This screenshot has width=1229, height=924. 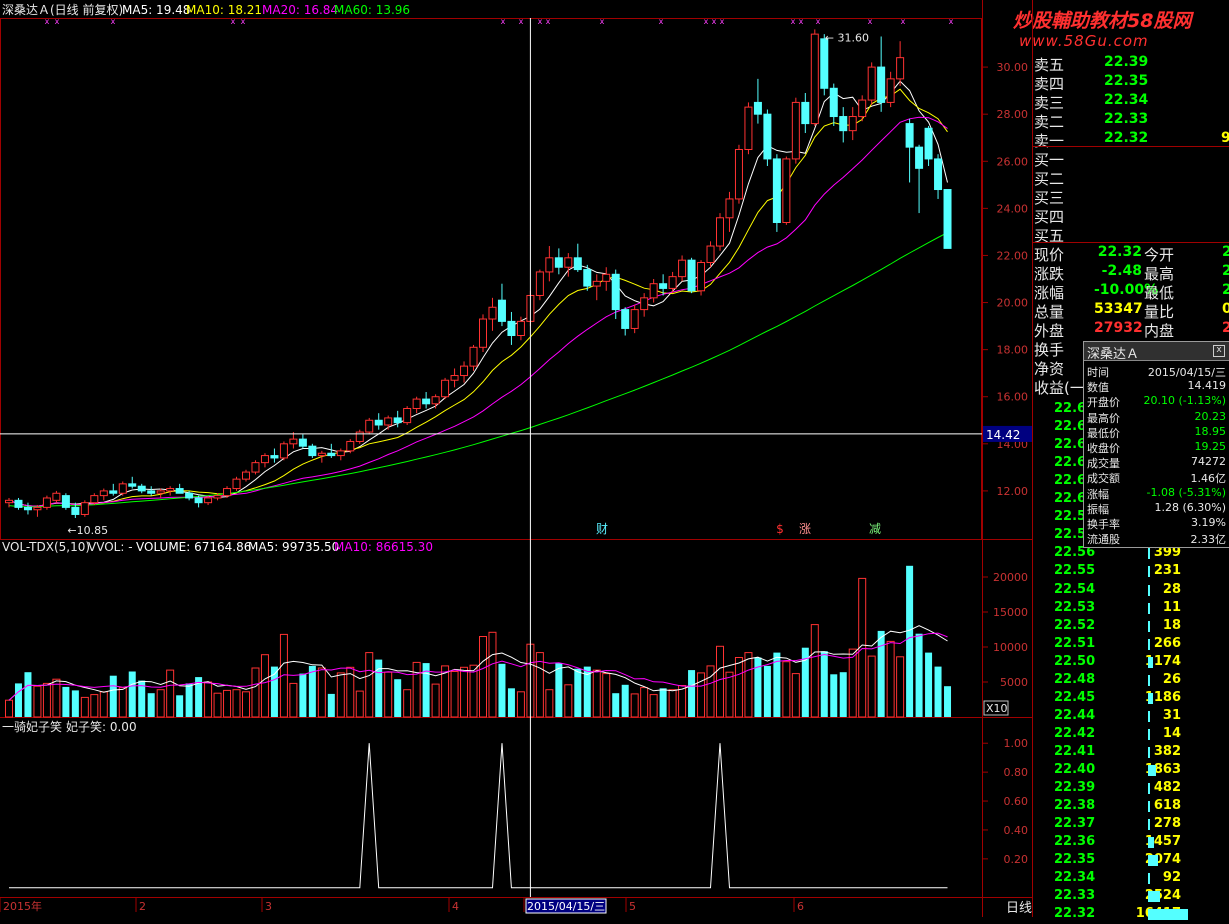 What do you see at coordinates (1130, 807) in the screenshot?
I see `tick-row: 22.38 618` at bounding box center [1130, 807].